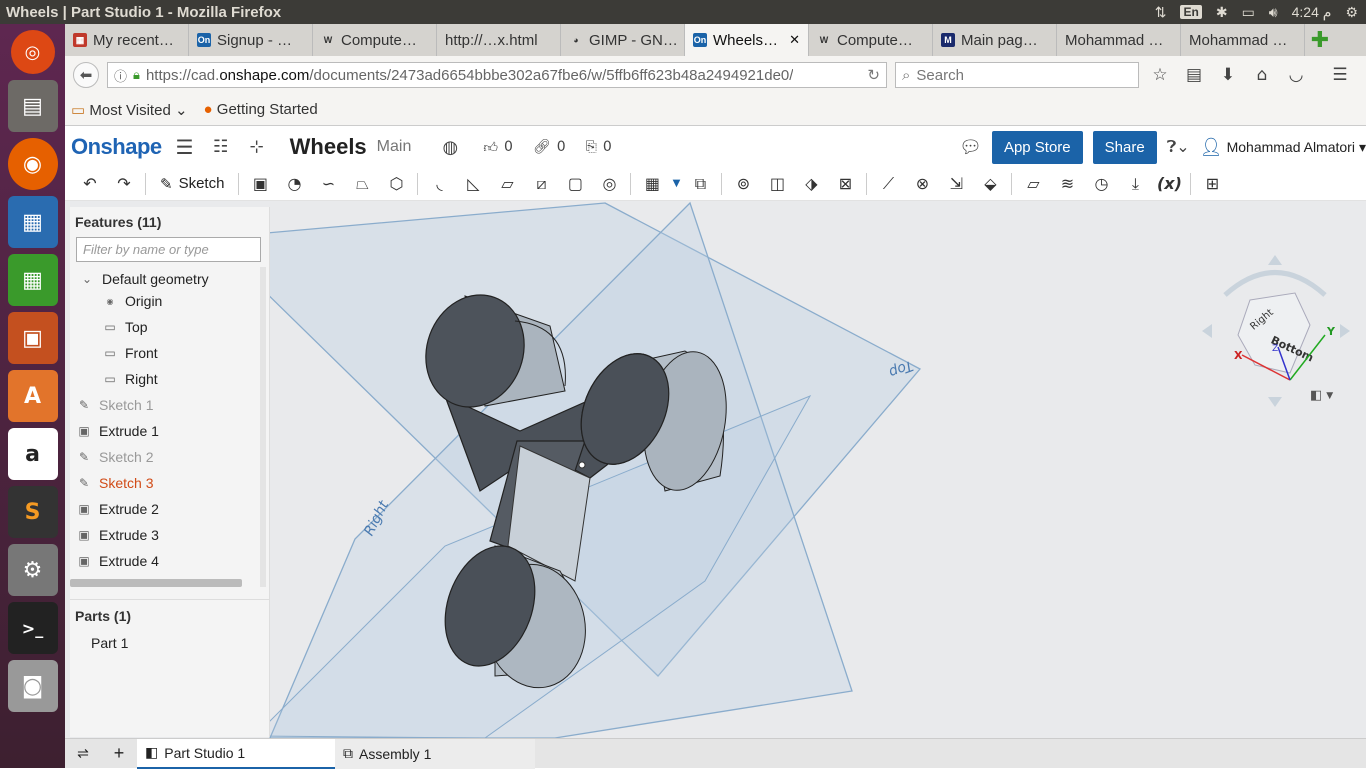  What do you see at coordinates (90, 184) in the screenshot?
I see `undo-icon: ↶` at bounding box center [90, 184].